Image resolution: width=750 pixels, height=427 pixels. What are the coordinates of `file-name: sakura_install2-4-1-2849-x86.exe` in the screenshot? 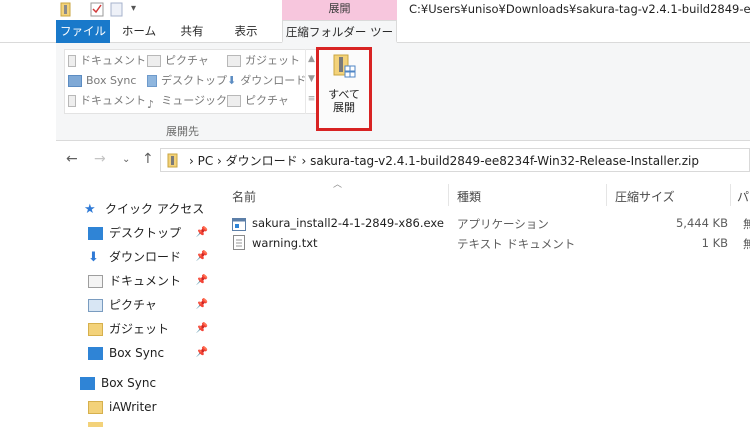 It's located at (348, 223).